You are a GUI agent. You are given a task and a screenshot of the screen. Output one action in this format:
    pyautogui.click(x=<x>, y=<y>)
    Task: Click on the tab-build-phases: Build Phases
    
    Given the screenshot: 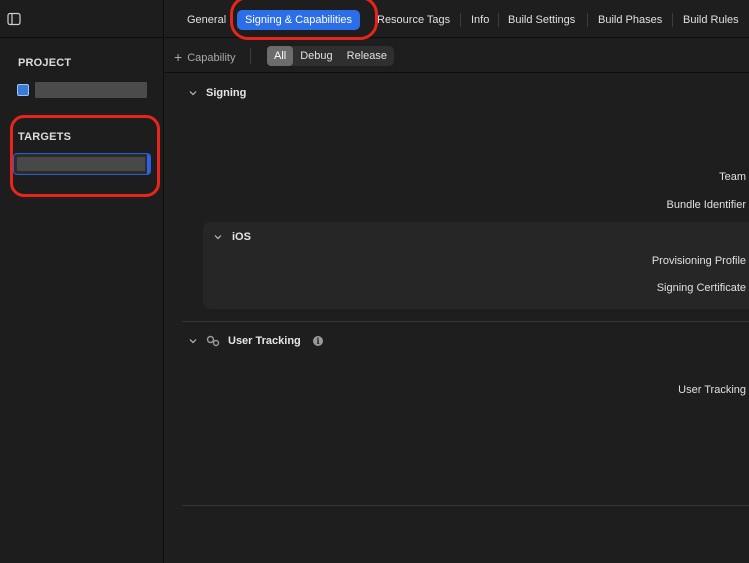 What is the action you would take?
    pyautogui.click(x=630, y=20)
    